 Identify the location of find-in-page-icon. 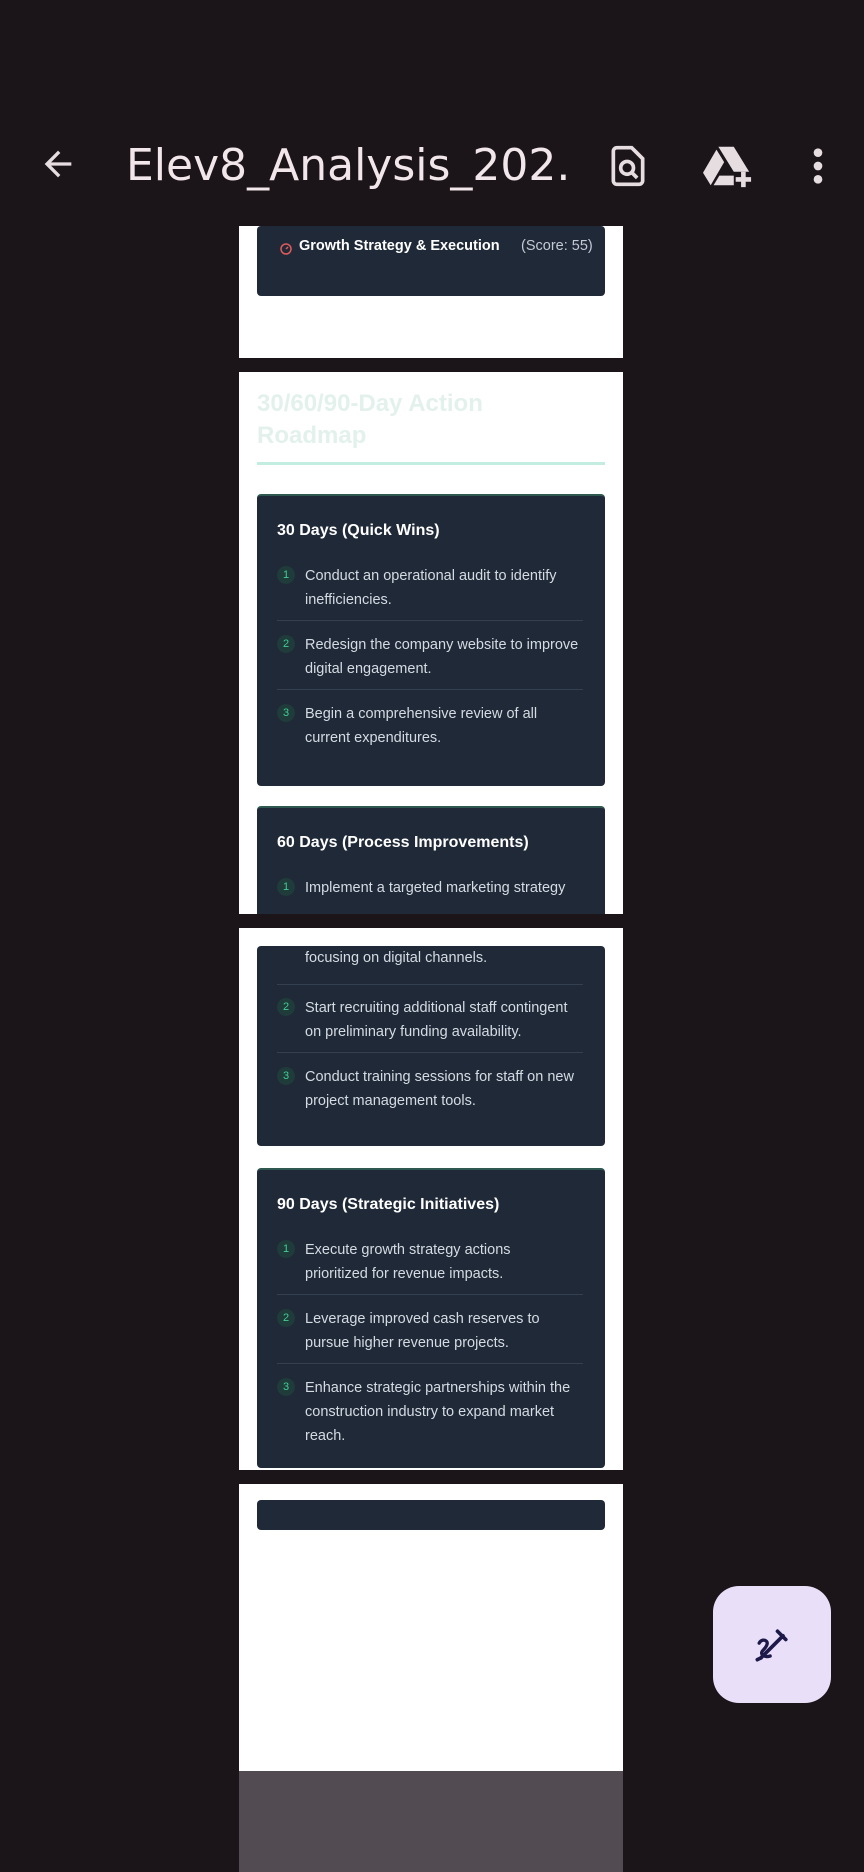
(628, 166).